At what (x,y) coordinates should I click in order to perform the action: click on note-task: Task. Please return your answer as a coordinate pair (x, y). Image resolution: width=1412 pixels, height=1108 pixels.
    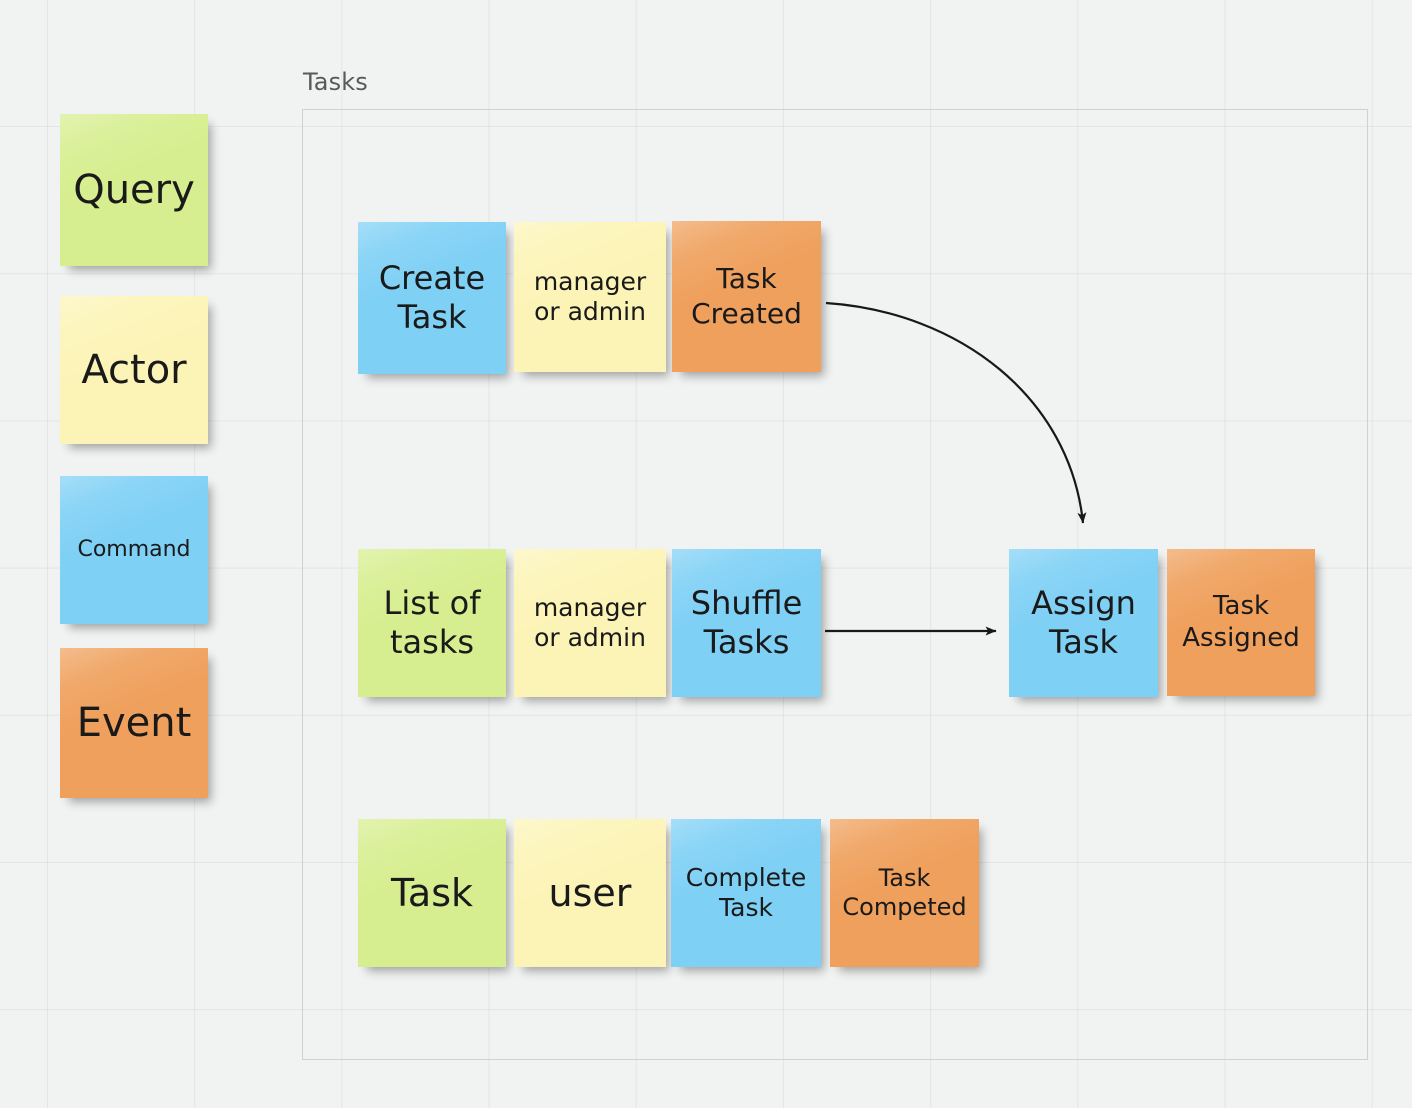
    Looking at the image, I should click on (432, 893).